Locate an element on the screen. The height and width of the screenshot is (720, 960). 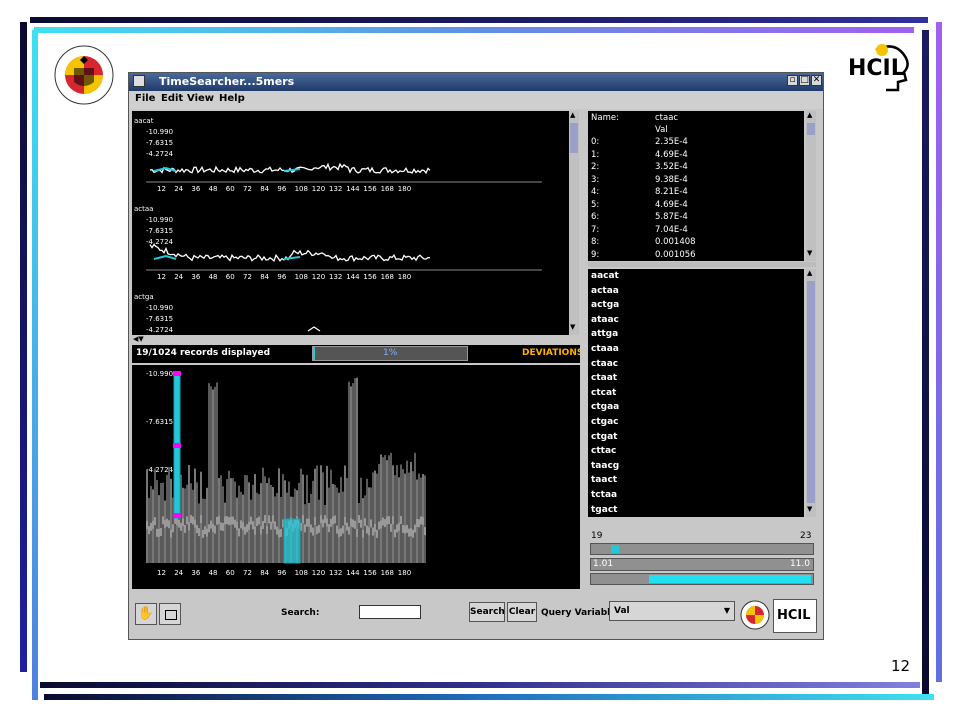
record-list-item: ctaat is located at coordinates (604, 378).